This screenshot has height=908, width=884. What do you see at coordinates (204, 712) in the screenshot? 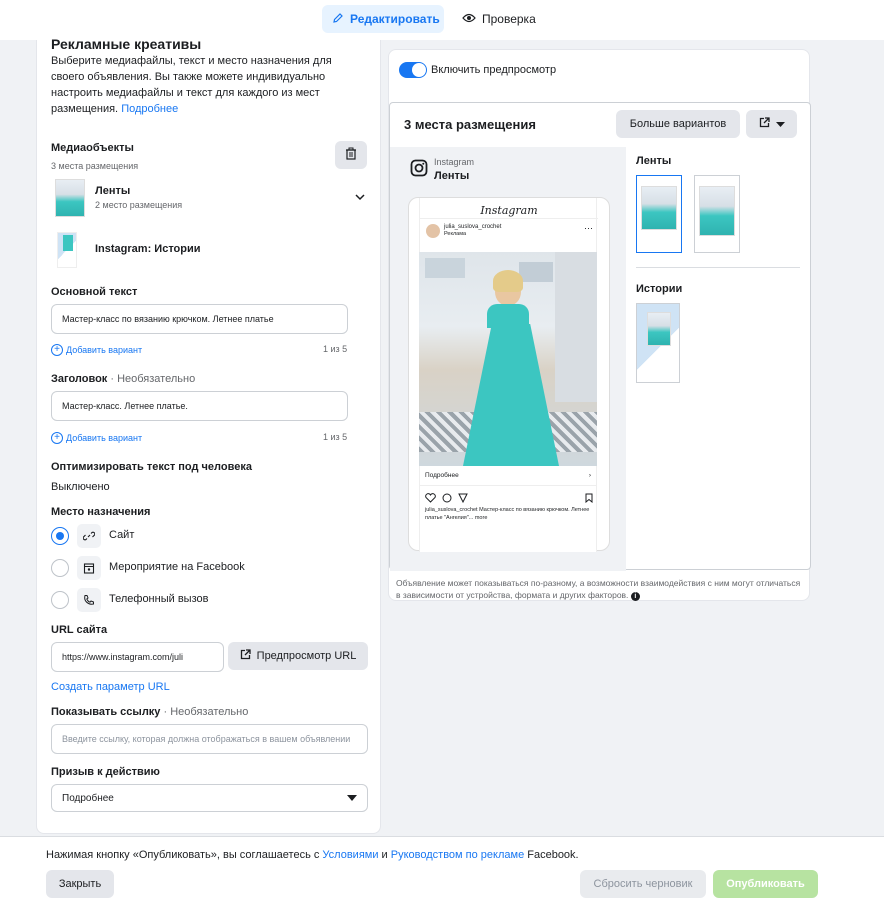
I see `display-link-optional: · Необязательно` at bounding box center [204, 712].